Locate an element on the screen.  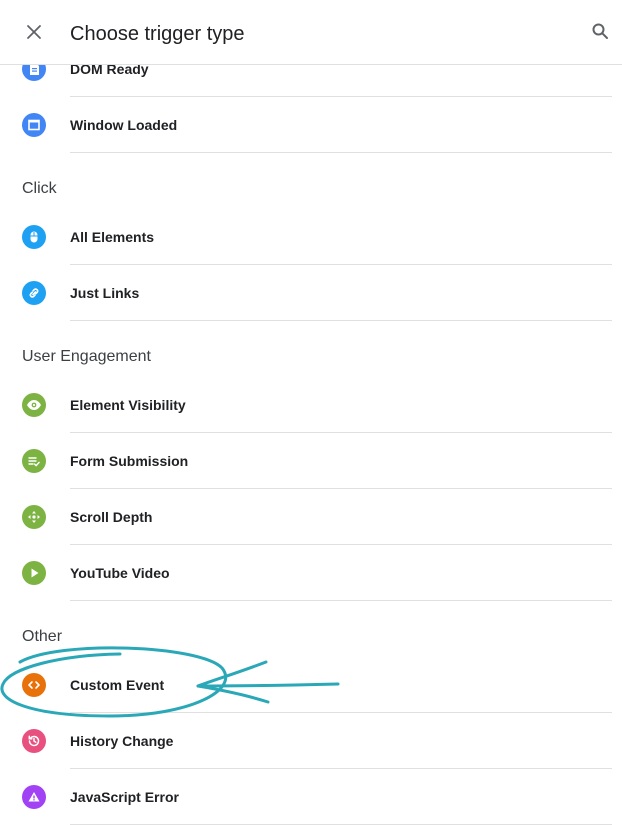
page-title: Choose trigger type is located at coordinates (157, 34).